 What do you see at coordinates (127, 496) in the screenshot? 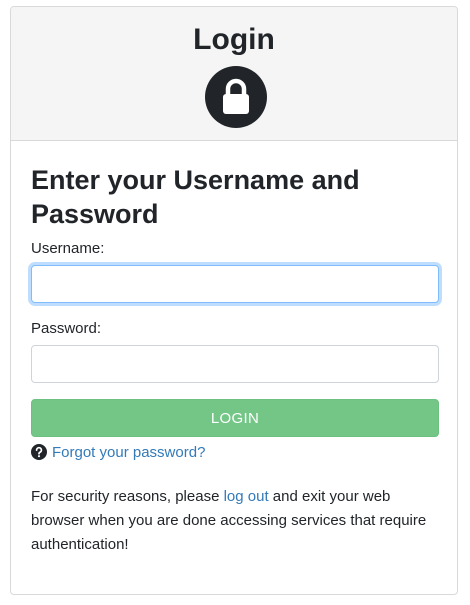
I see `security-note-text-before: For security reasons, please` at bounding box center [127, 496].